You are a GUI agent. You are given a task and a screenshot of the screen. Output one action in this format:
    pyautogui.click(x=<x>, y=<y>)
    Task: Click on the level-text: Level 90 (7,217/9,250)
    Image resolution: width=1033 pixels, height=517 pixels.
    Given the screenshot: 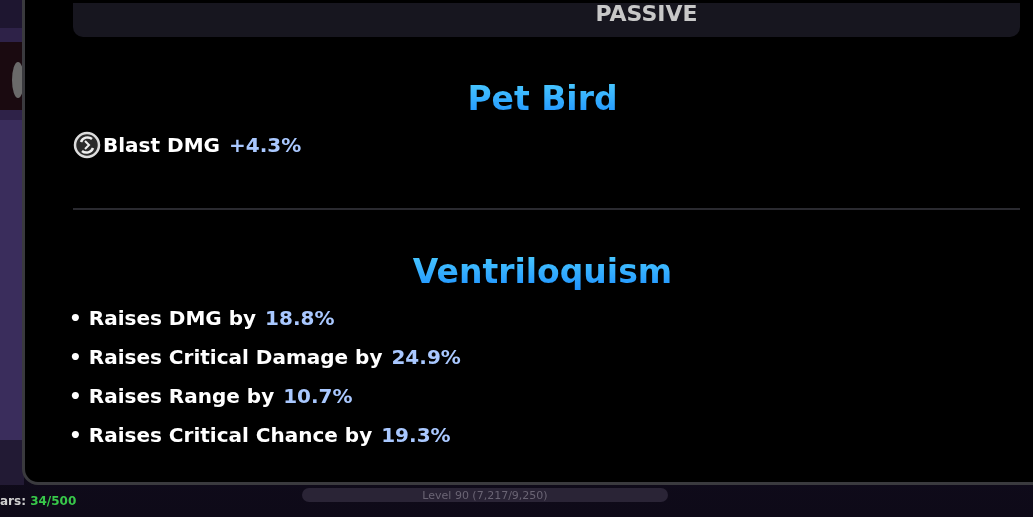 What is the action you would take?
    pyautogui.click(x=485, y=495)
    